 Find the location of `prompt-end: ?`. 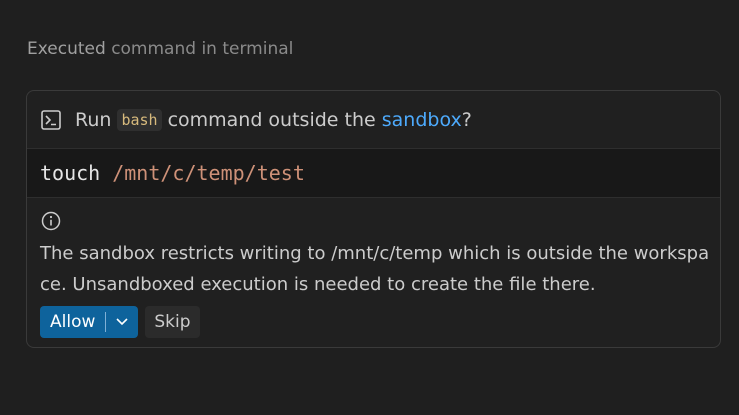

prompt-end: ? is located at coordinates (466, 119).